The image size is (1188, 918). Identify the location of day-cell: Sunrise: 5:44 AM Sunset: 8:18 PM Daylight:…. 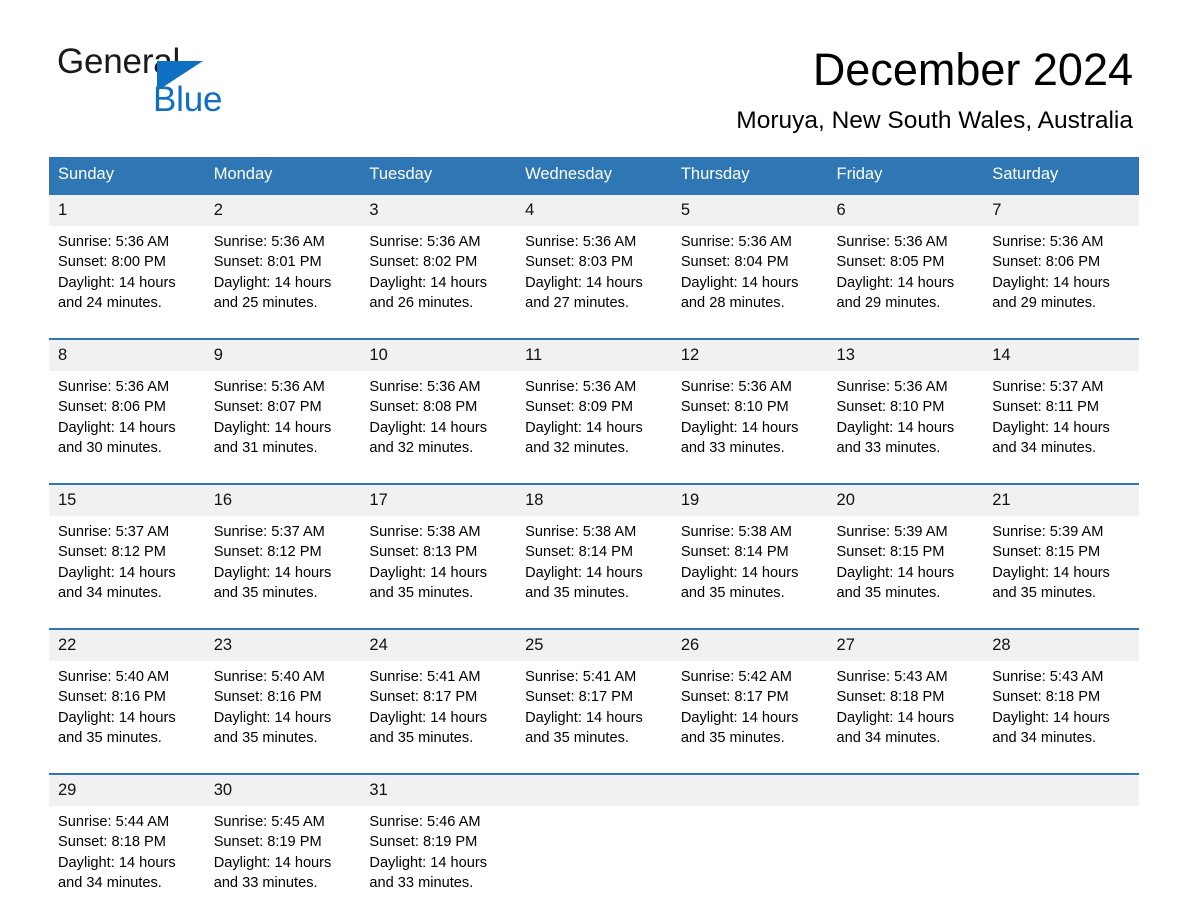
(127, 862).